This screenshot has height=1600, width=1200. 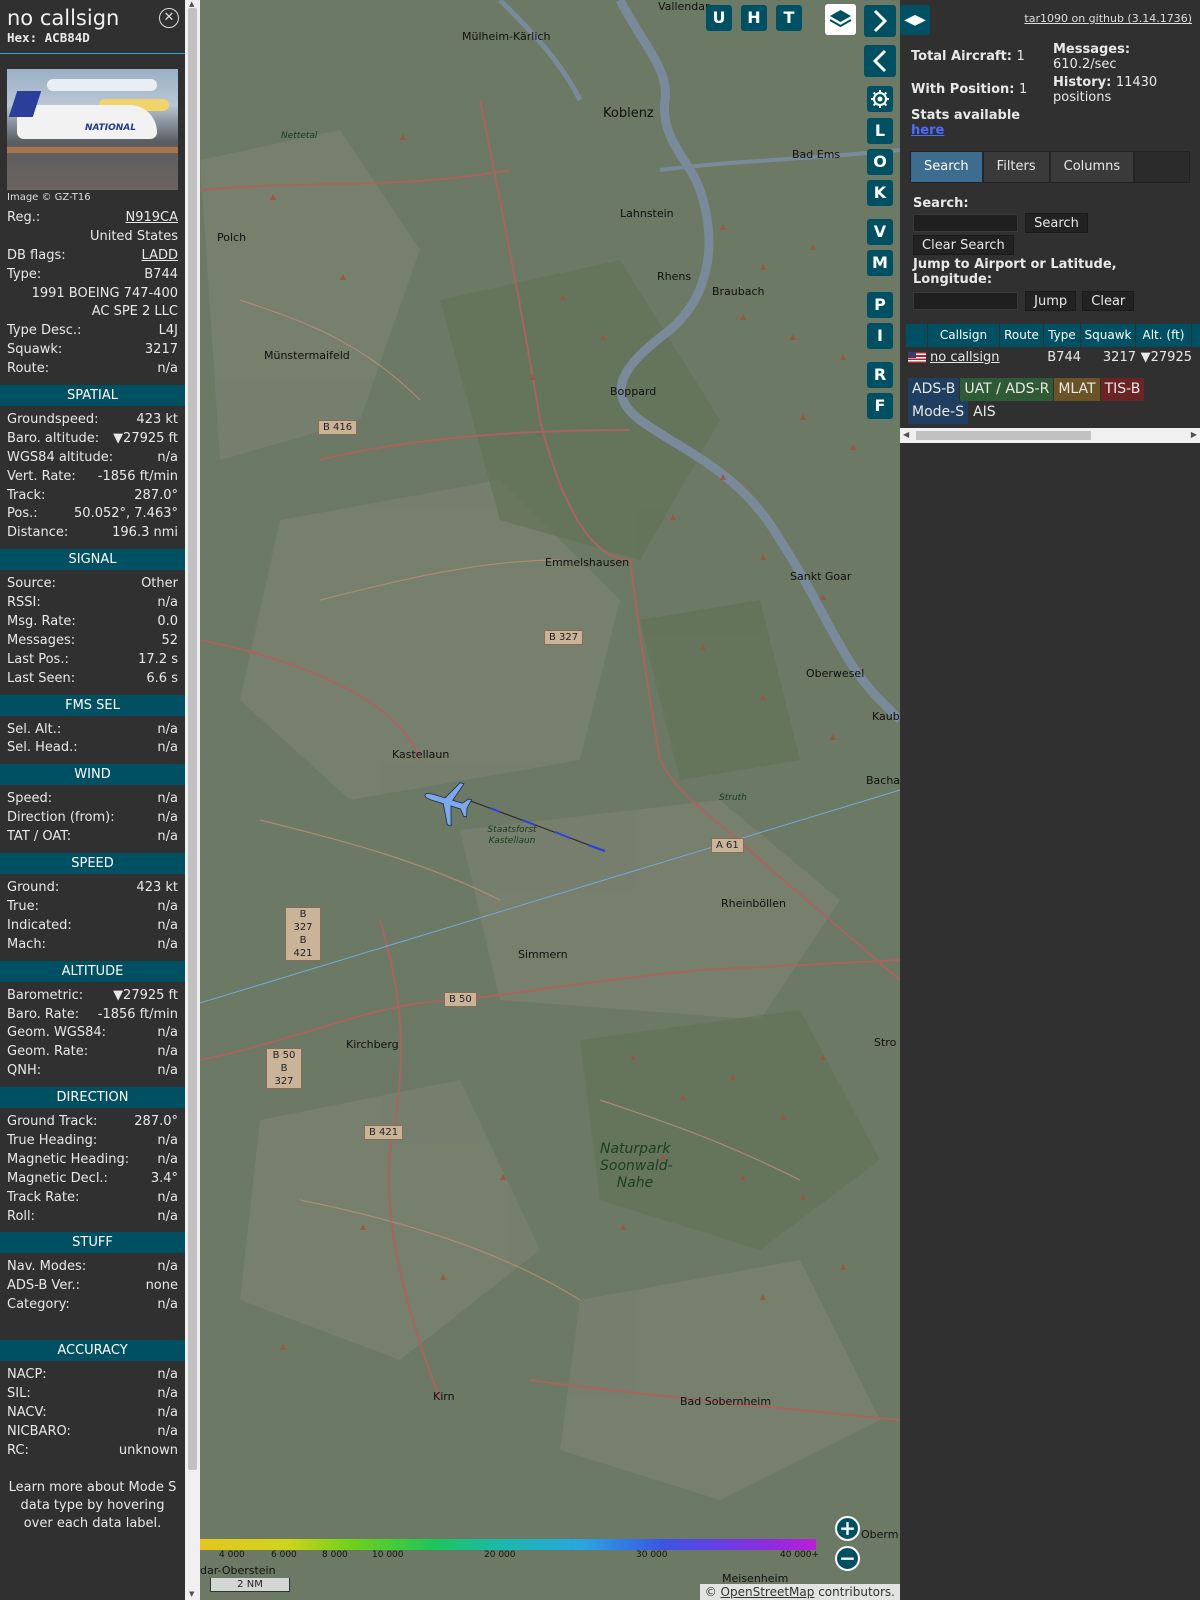 I want to click on info-label: Direction (from):, so click(x=61, y=818).